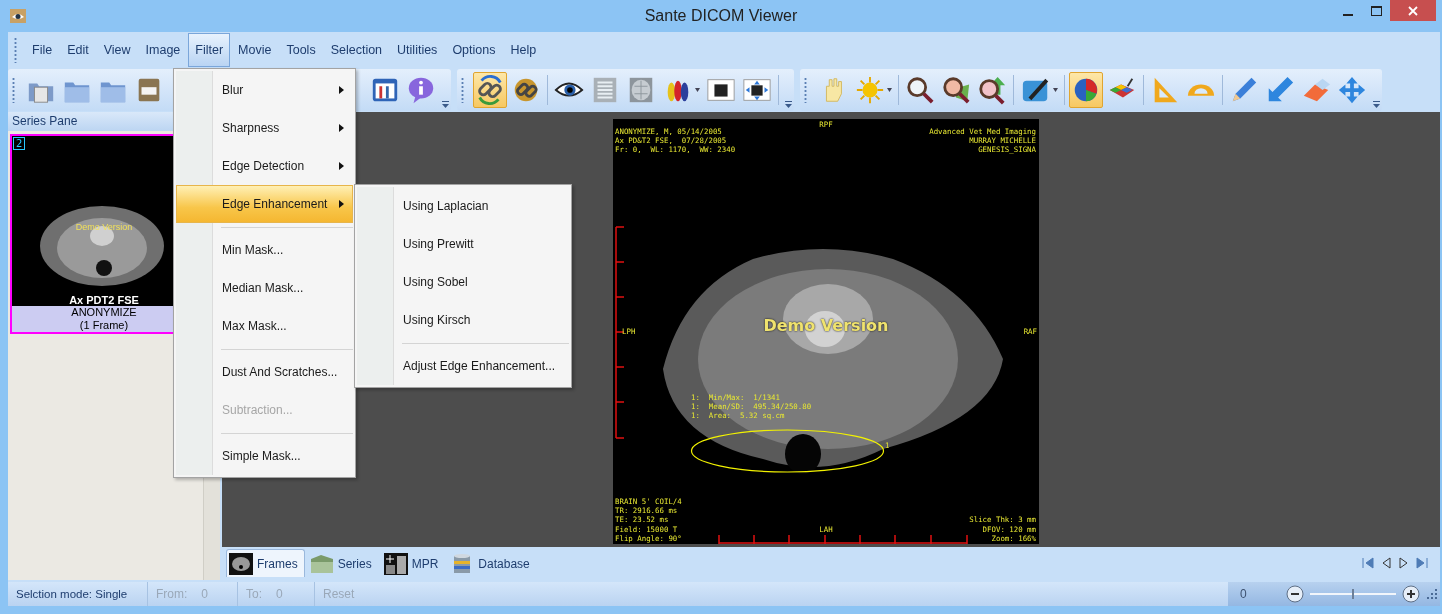 This screenshot has height=614, width=1442. What do you see at coordinates (1376, 11) in the screenshot?
I see `maximize-icon` at bounding box center [1376, 11].